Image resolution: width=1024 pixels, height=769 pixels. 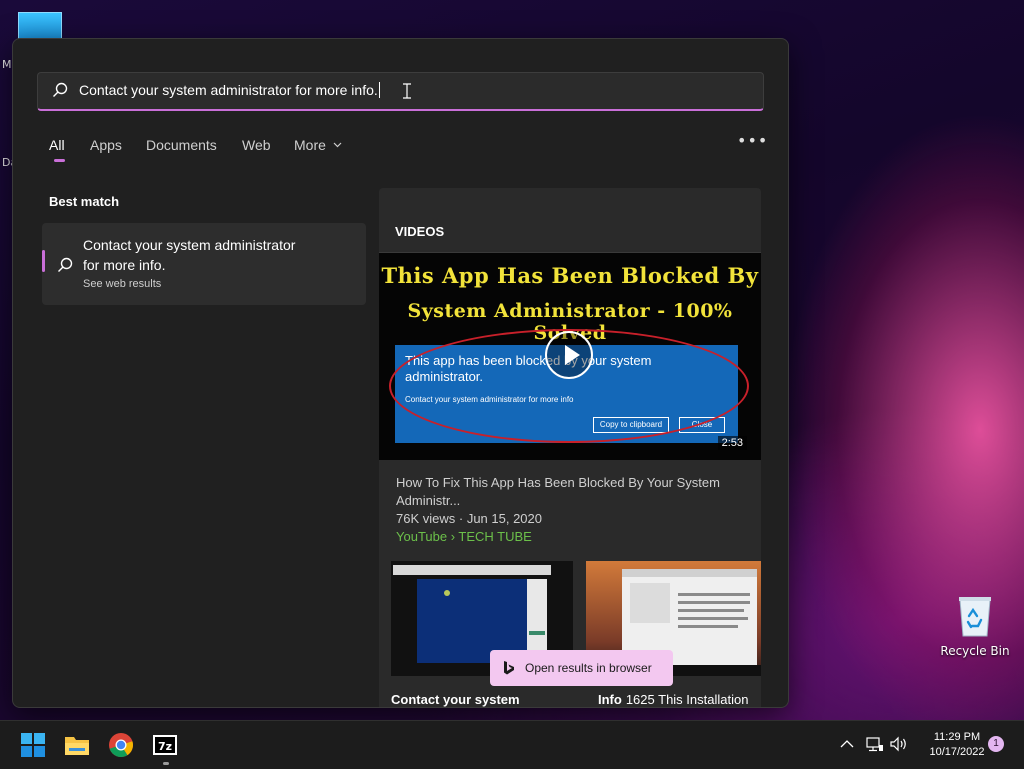 What do you see at coordinates (420, 231) in the screenshot?
I see `videos-heading: VIDEOS` at bounding box center [420, 231].